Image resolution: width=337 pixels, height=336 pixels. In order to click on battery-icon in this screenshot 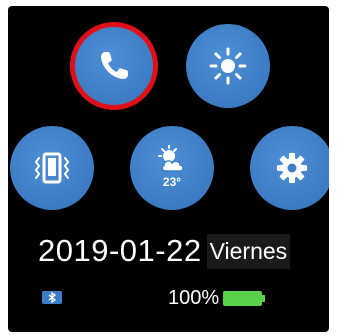, I will do `click(242, 298)`.